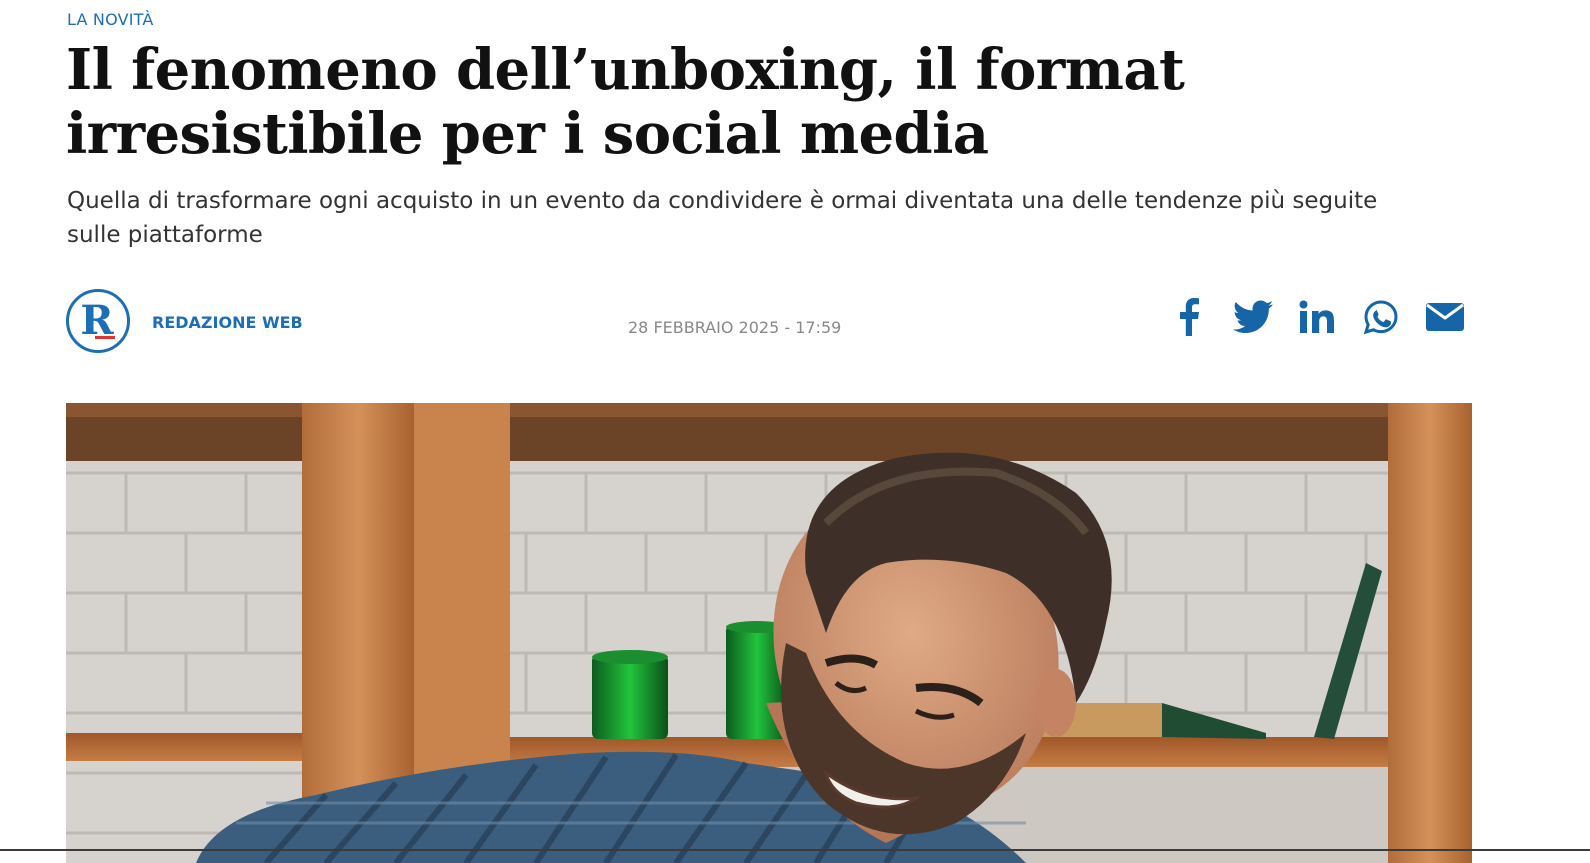 The image size is (1590, 863). What do you see at coordinates (795, 850) in the screenshot?
I see `page-divider` at bounding box center [795, 850].